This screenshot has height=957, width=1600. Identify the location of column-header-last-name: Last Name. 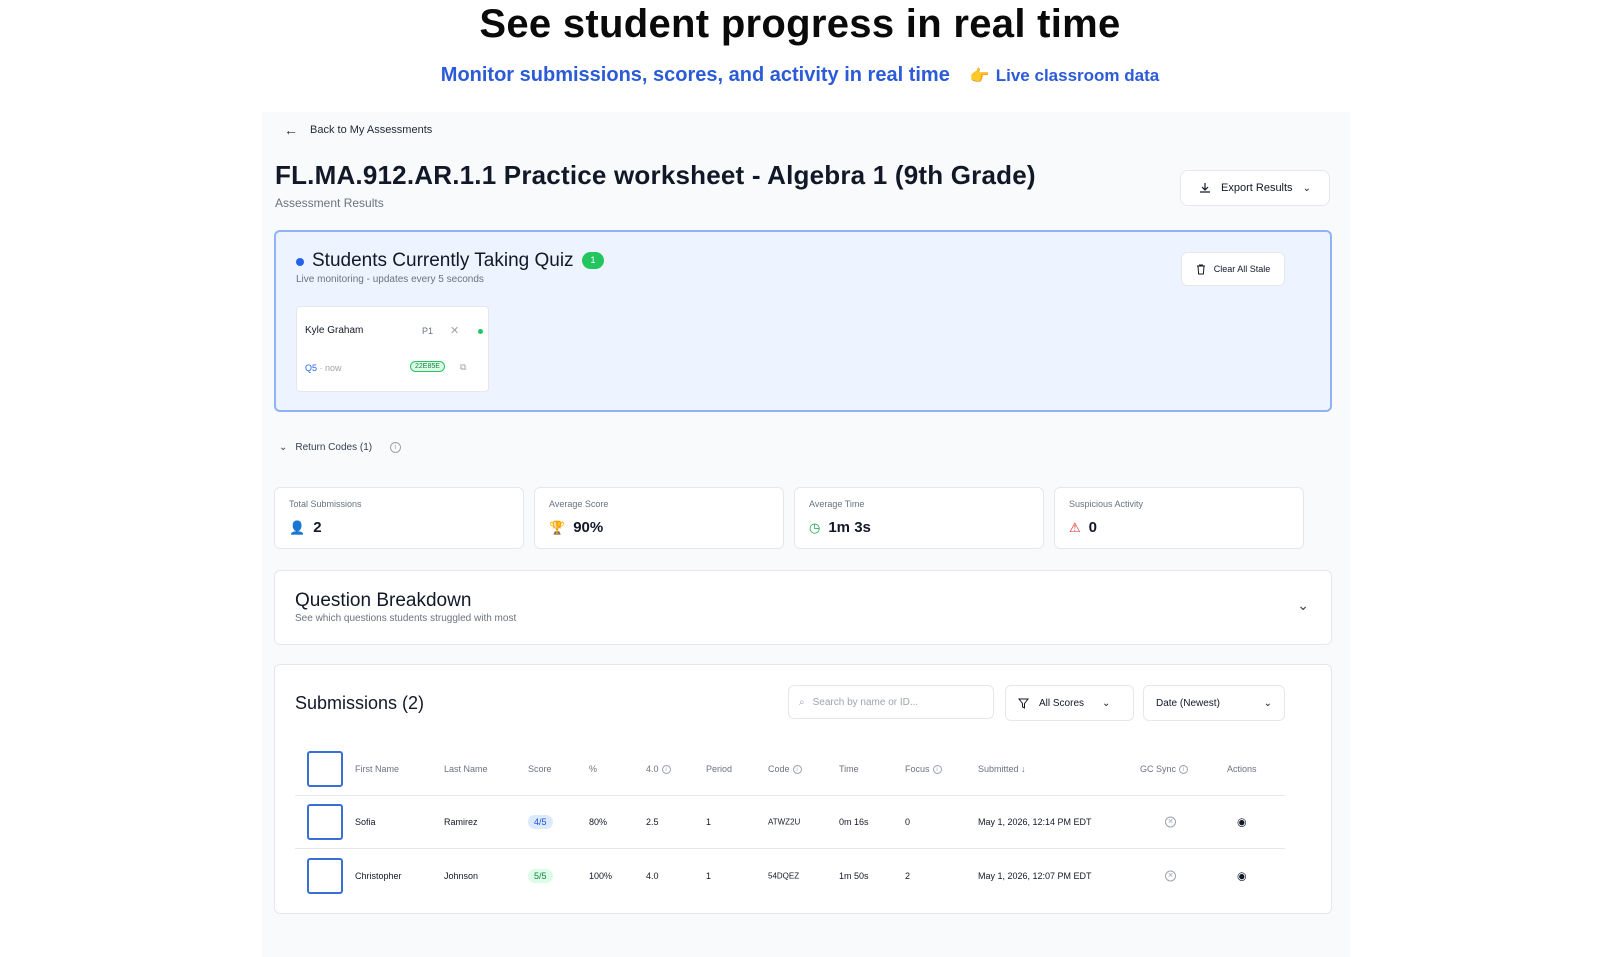
(466, 769).